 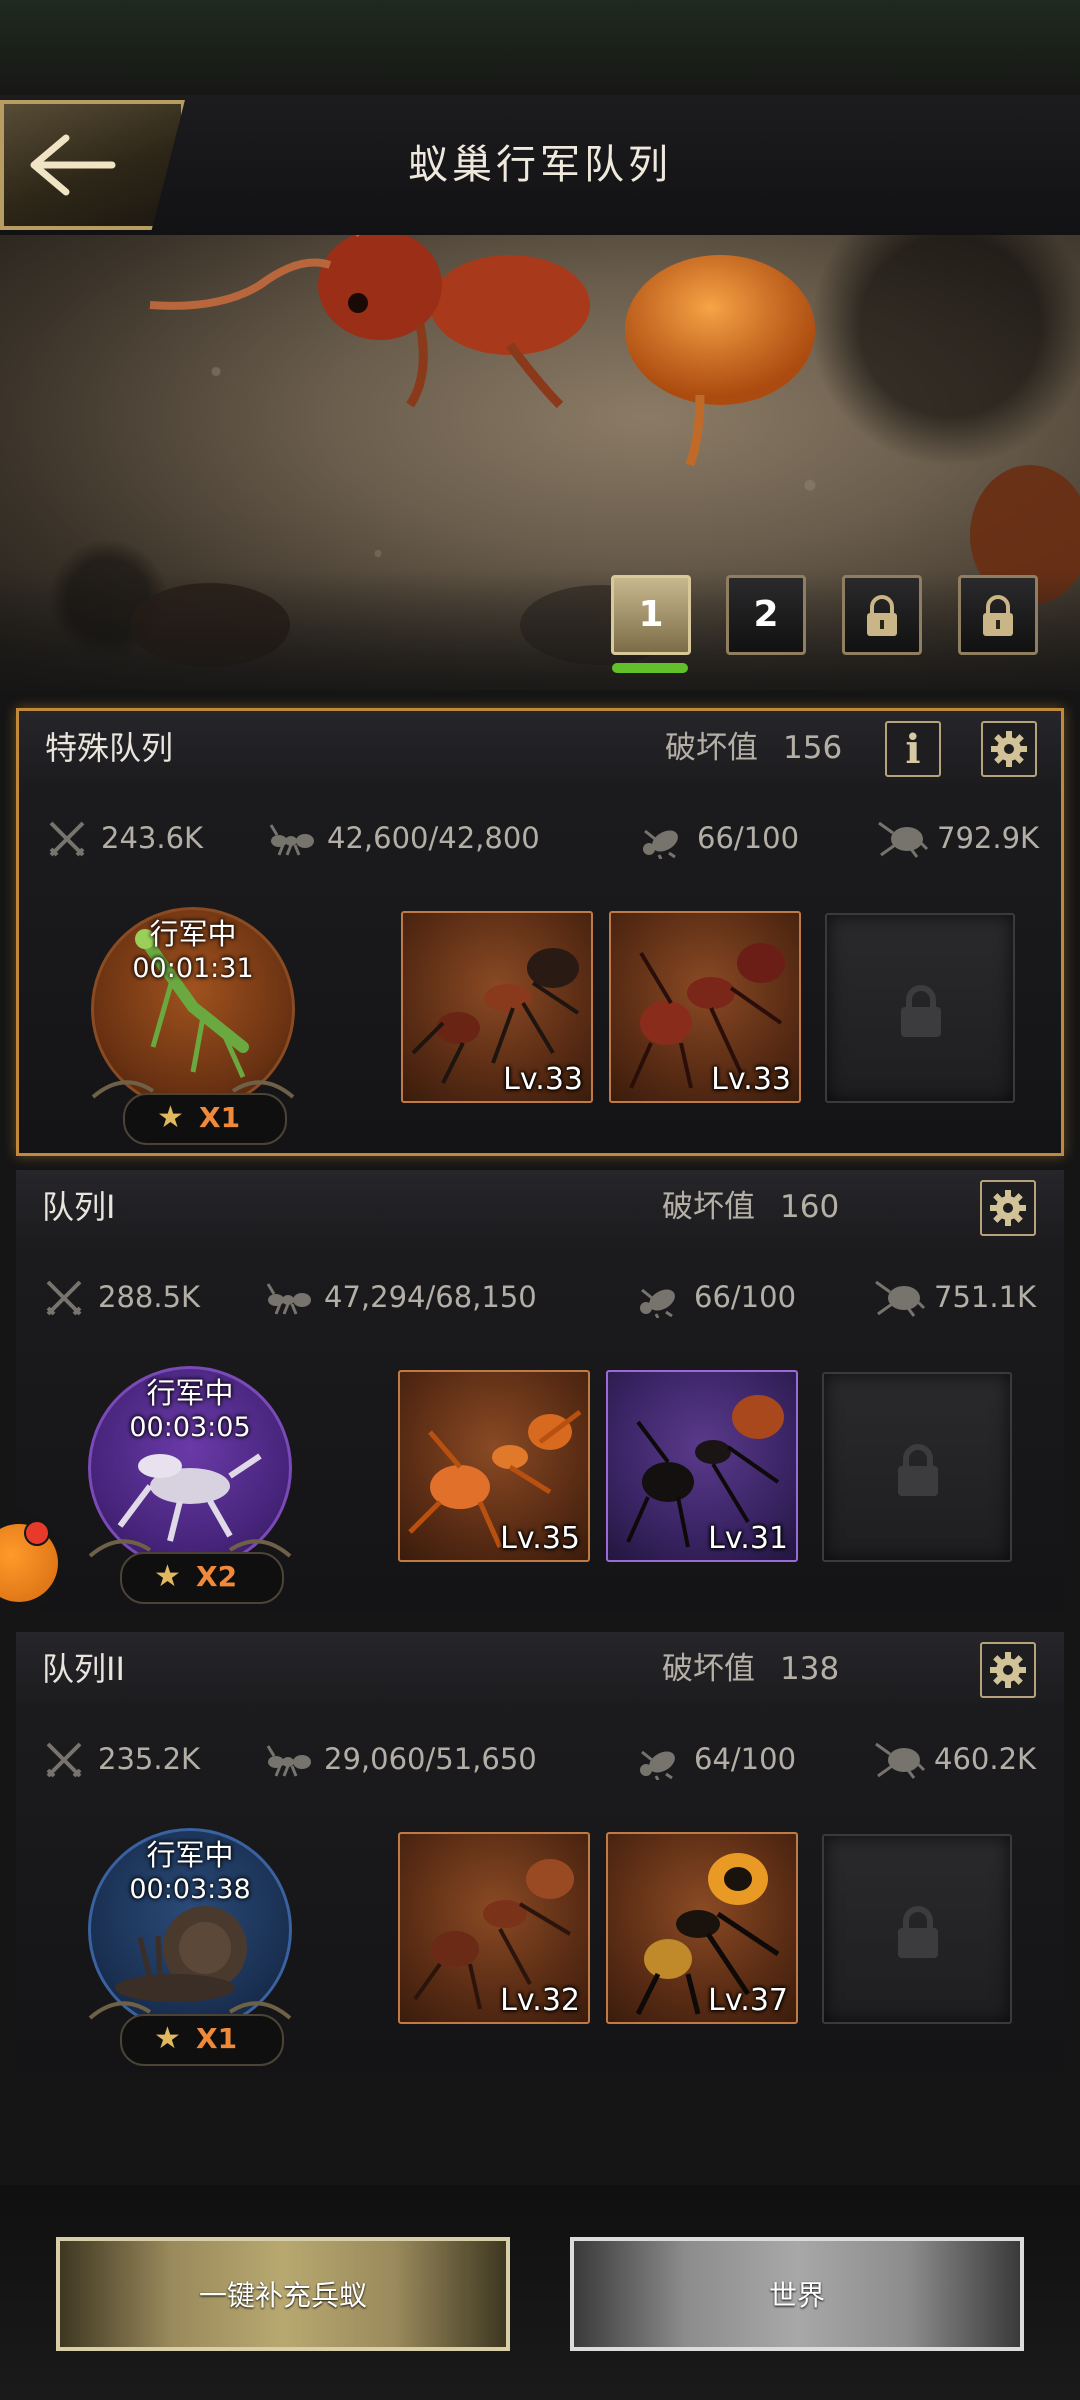 I want to click on page-button-1: 1, so click(x=651, y=615).